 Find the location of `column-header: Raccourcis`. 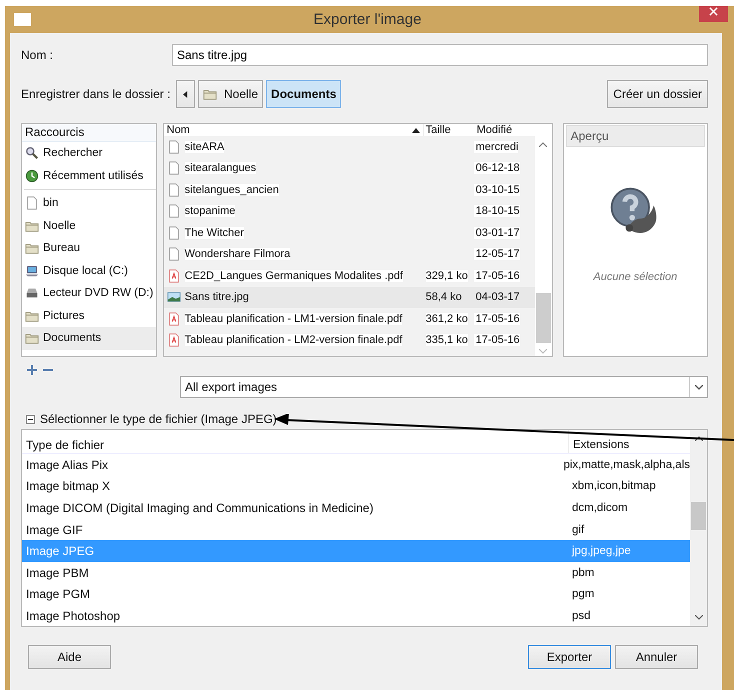

column-header: Raccourcis is located at coordinates (89, 133).